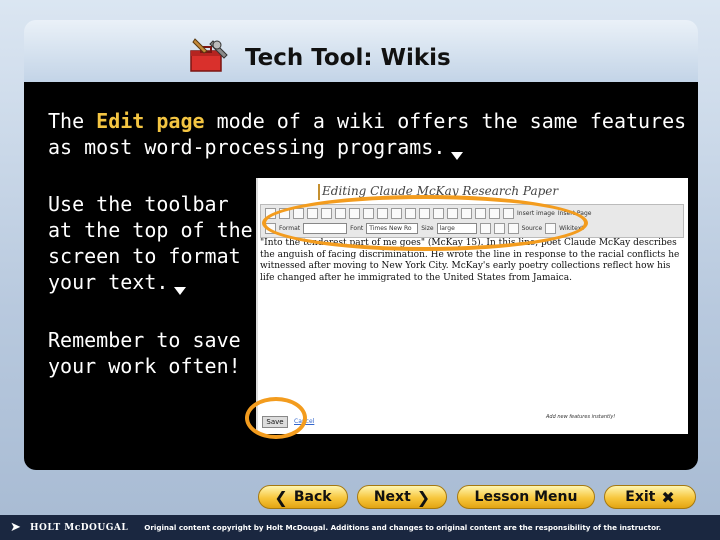  Describe the element at coordinates (276, 418) in the screenshot. I see `save-highlight-oval` at that location.